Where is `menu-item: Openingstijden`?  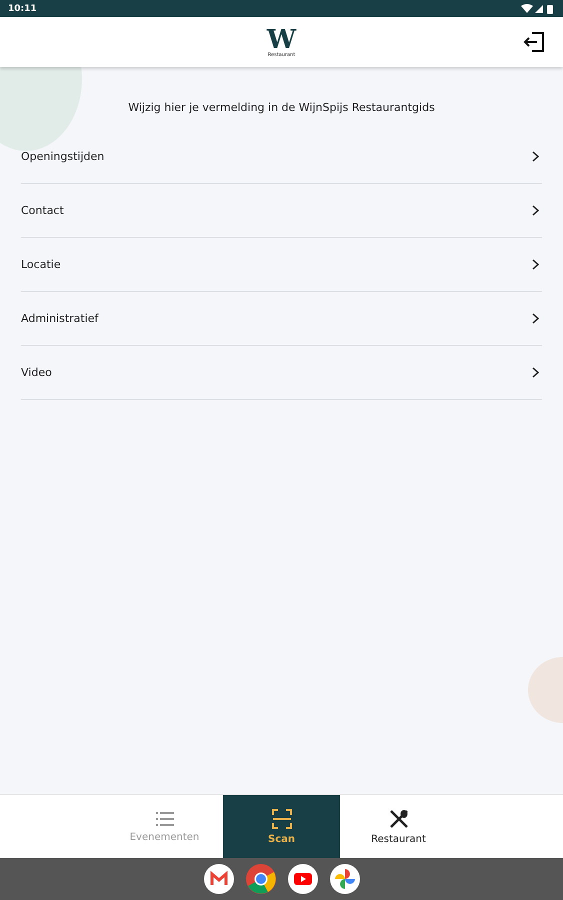
menu-item: Openingstijden is located at coordinates (281, 157).